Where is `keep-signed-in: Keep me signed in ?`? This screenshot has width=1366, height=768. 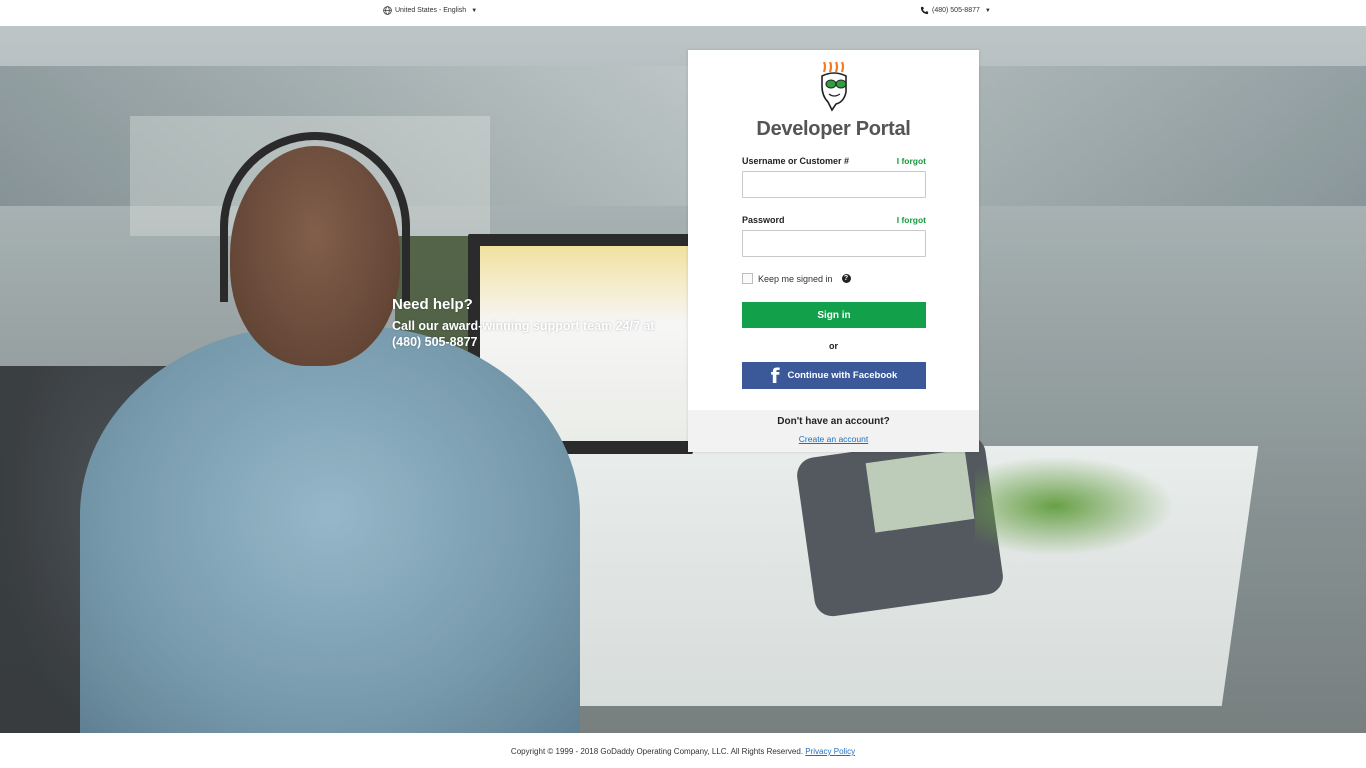 keep-signed-in: Keep me signed in ? is located at coordinates (796, 278).